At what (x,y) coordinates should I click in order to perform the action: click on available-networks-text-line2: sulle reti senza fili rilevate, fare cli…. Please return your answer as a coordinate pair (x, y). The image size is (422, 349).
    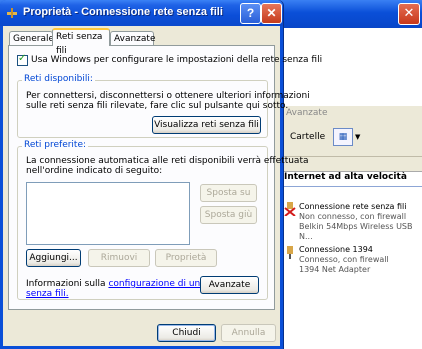
    Looking at the image, I should click on (157, 106).